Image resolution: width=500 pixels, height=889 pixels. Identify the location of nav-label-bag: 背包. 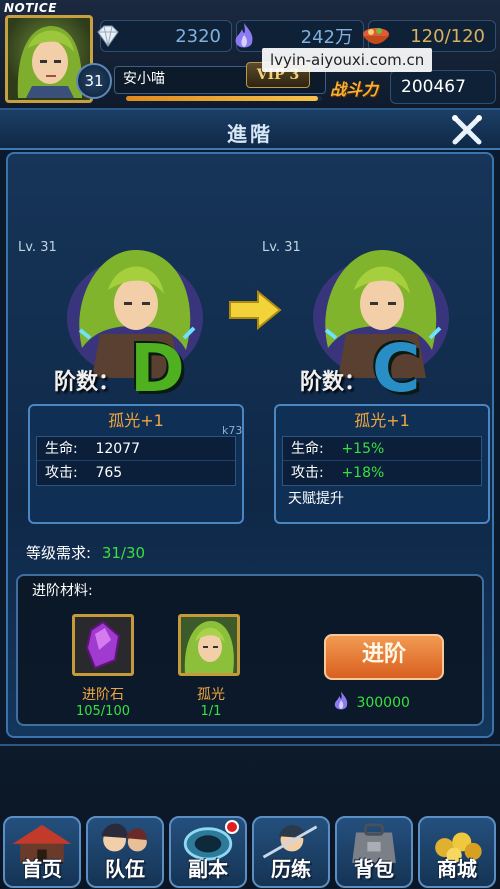
(374, 869).